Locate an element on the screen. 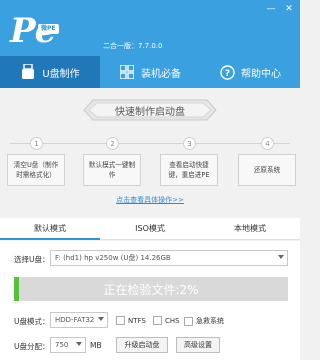  view-steps-link: 点击查看具体操作>> is located at coordinates (150, 200).